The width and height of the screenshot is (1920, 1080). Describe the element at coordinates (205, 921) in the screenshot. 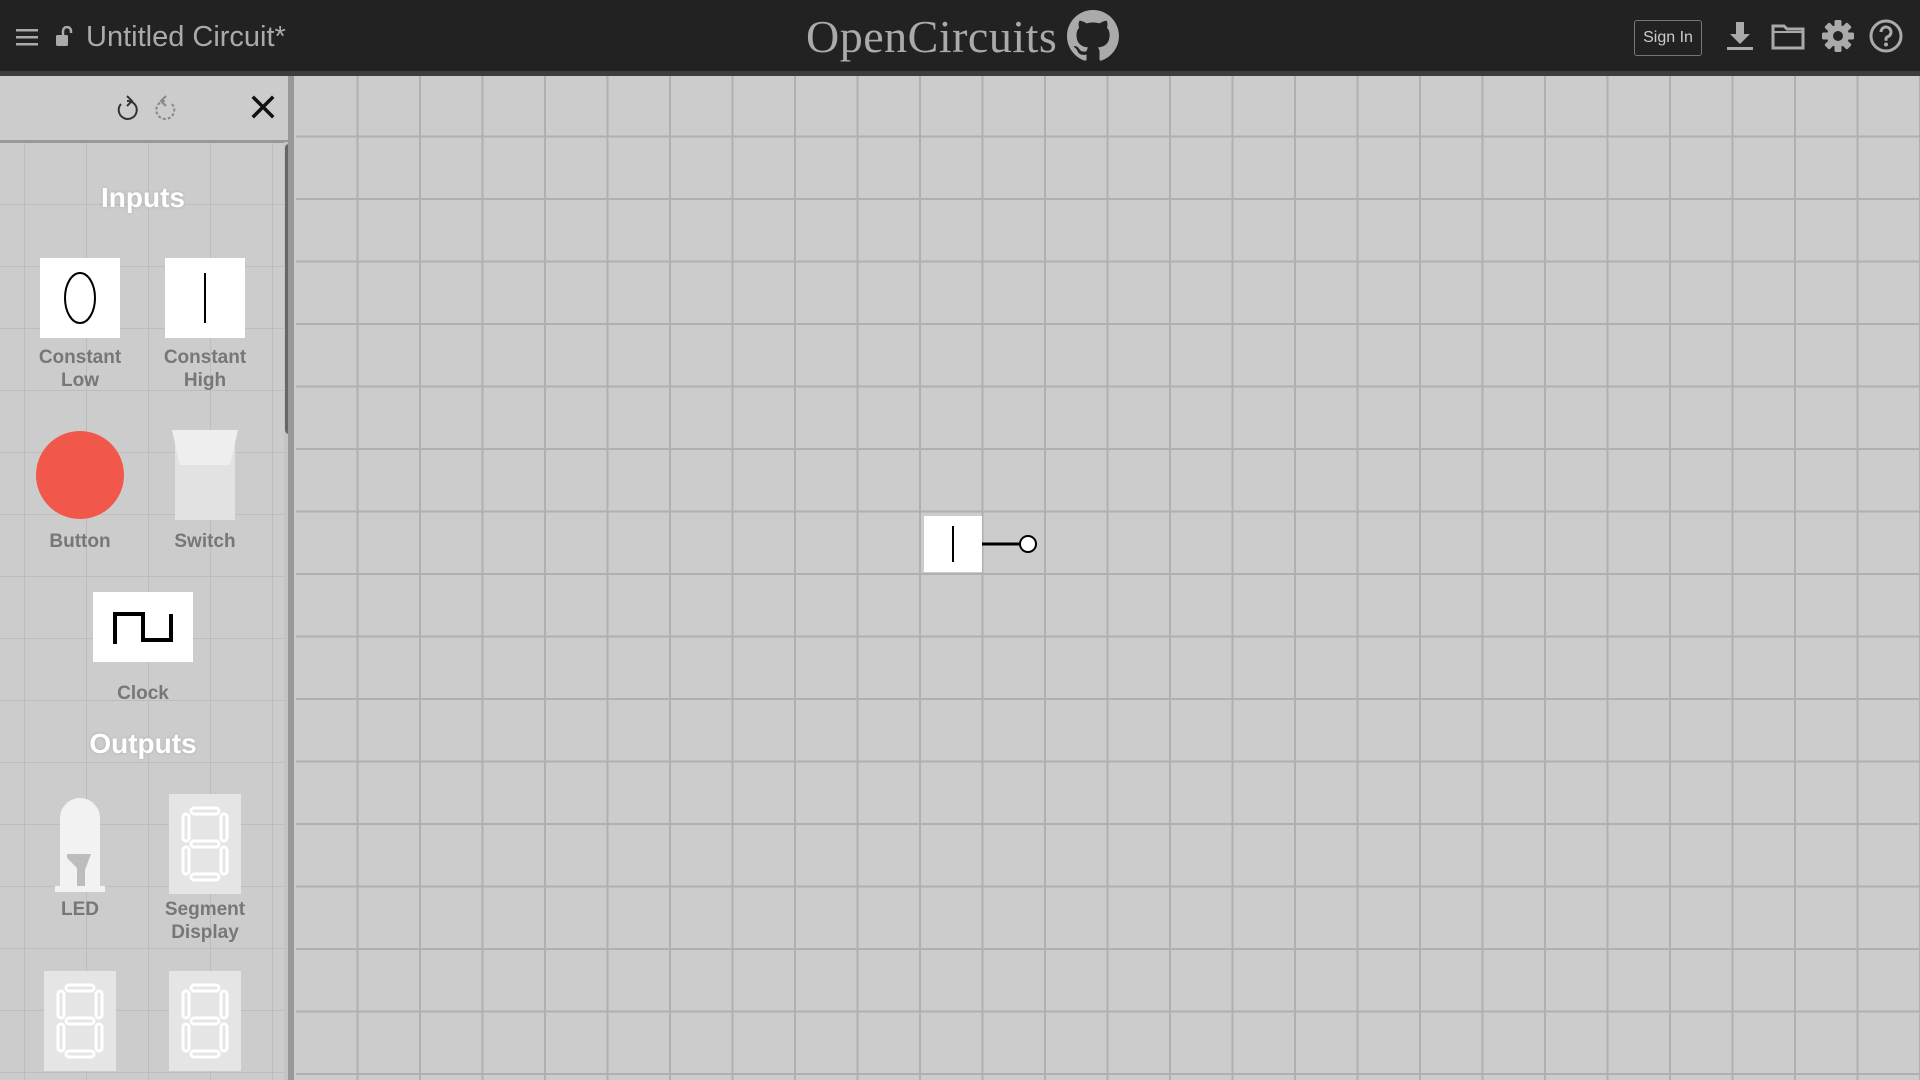

I see `segment-display-label: Segment Display` at that location.